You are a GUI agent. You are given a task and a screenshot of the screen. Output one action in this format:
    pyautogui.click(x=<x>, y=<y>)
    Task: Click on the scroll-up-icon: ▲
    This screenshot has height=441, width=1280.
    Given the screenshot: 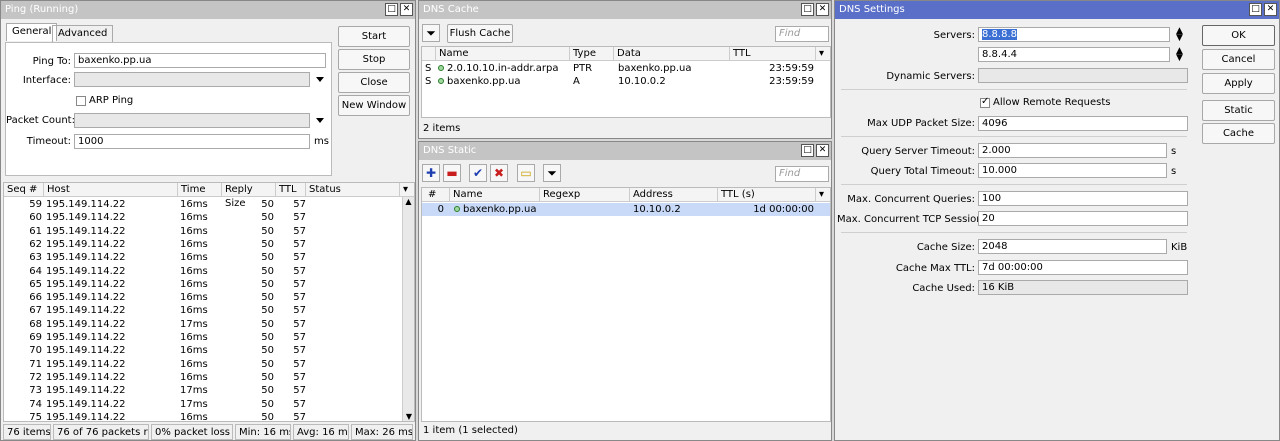 What is the action you would take?
    pyautogui.click(x=408, y=201)
    